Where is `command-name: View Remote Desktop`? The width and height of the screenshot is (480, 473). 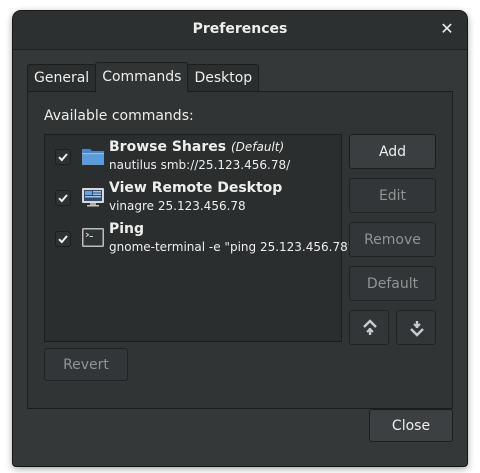 command-name: View Remote Desktop is located at coordinates (196, 188).